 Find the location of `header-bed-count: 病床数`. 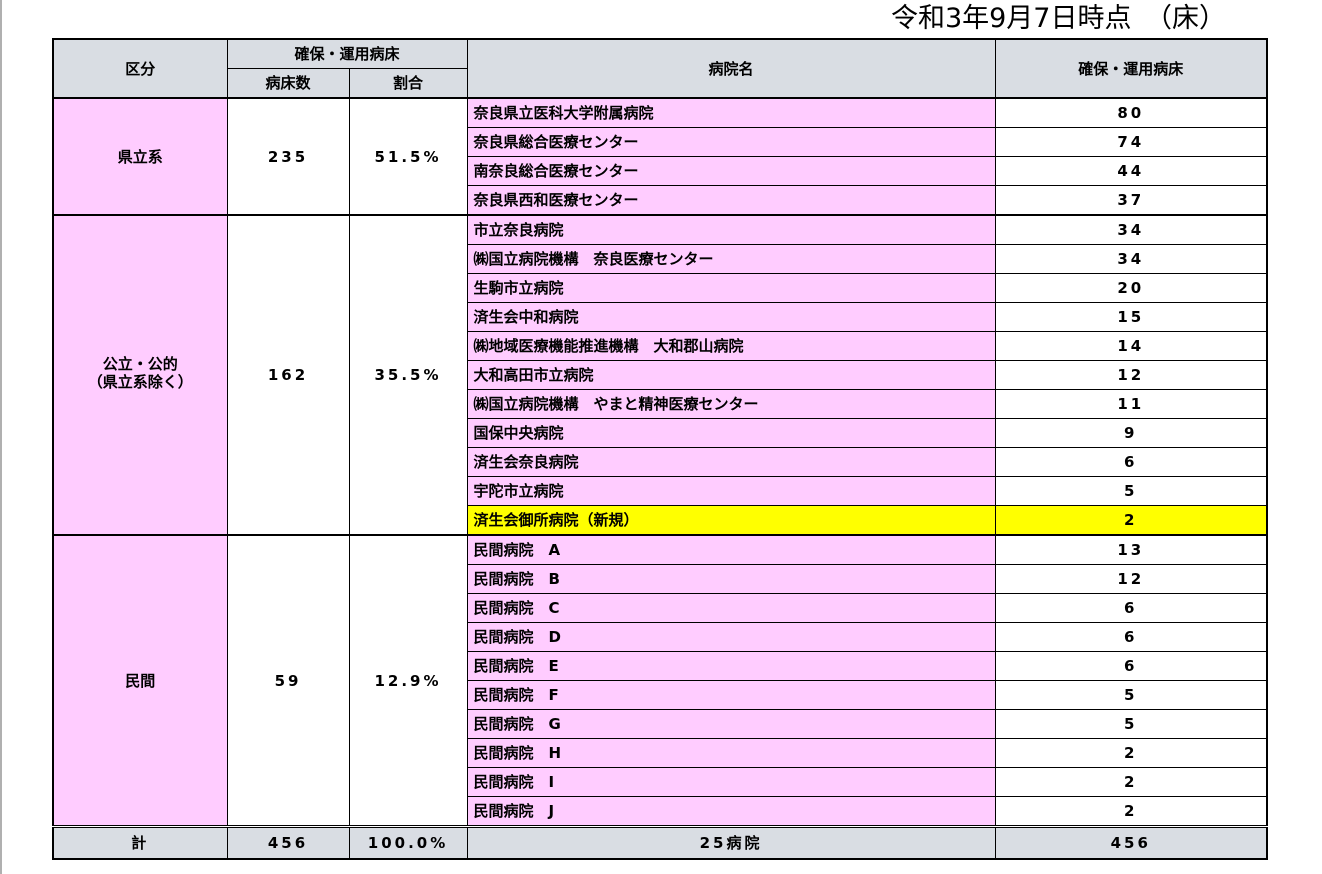

header-bed-count: 病床数 is located at coordinates (288, 83).